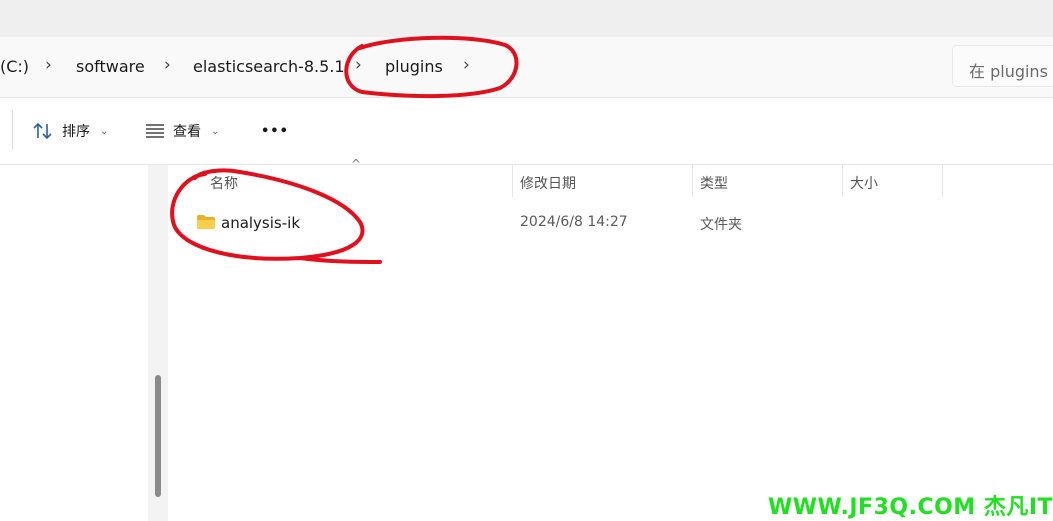  Describe the element at coordinates (74, 343) in the screenshot. I see `navigation-pane` at that location.